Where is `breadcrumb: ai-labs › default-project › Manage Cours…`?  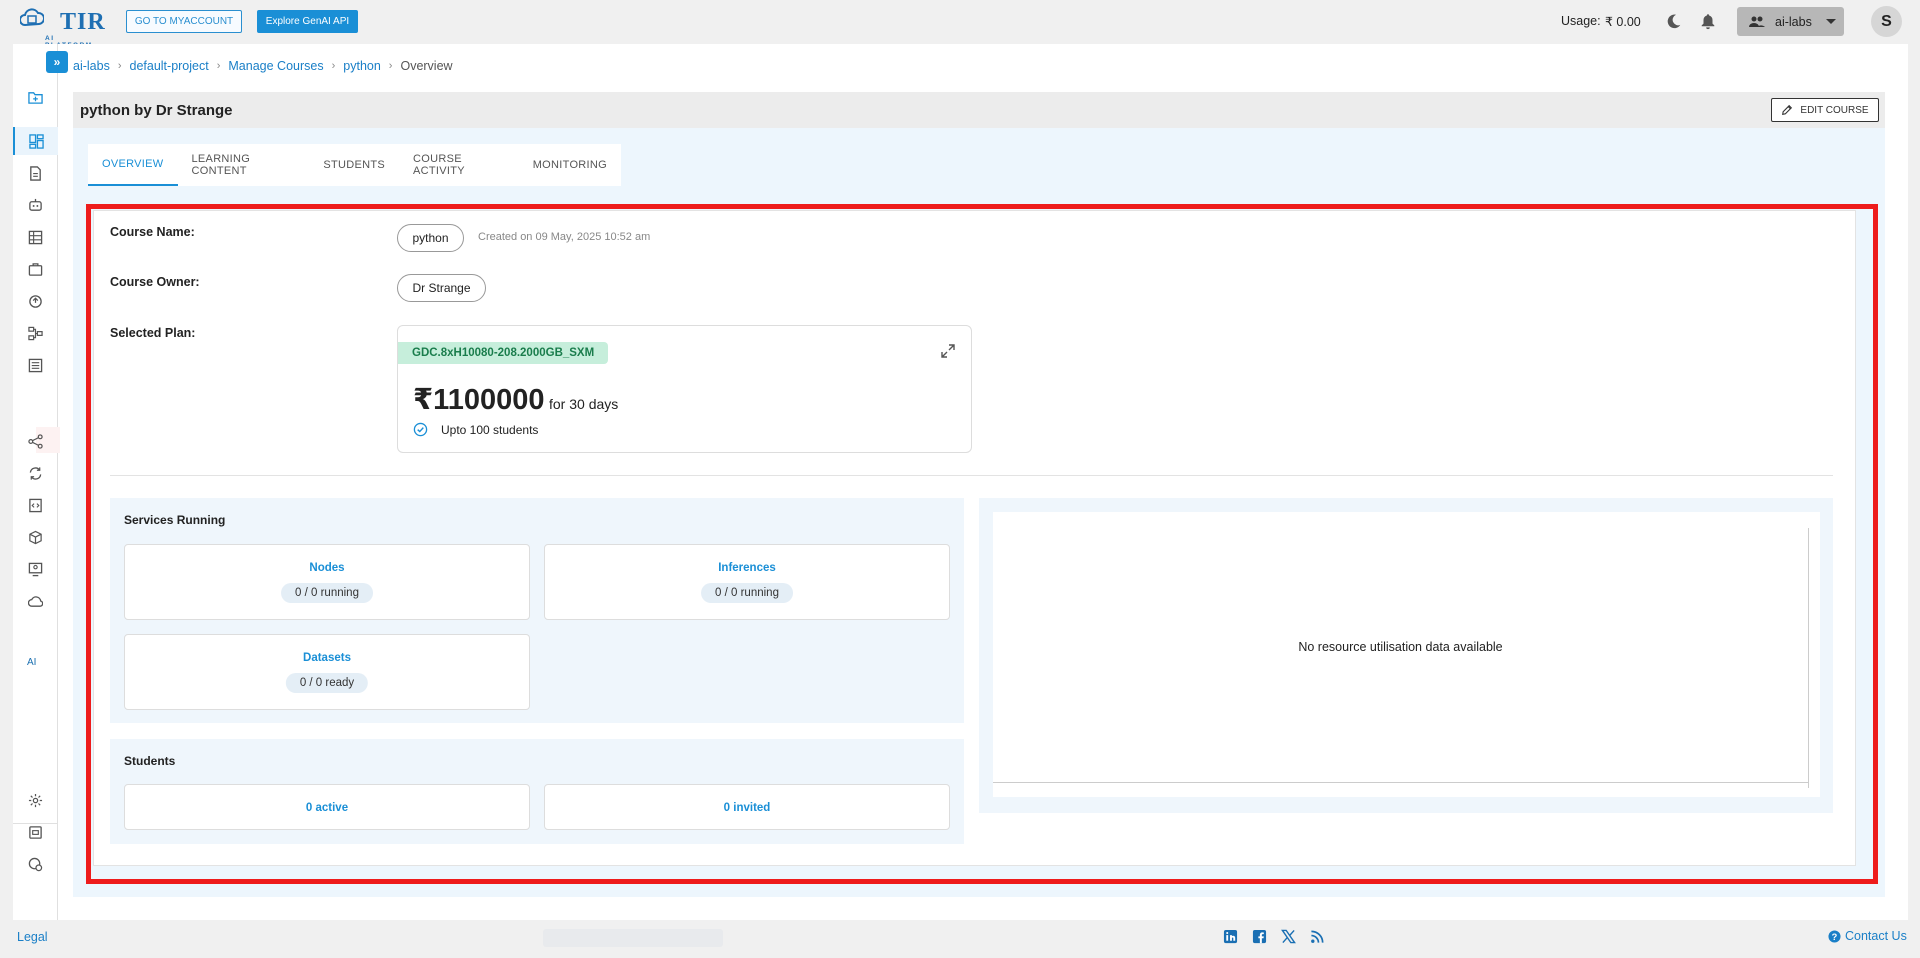 breadcrumb: ai-labs › default-project › Manage Cours… is located at coordinates (263, 66).